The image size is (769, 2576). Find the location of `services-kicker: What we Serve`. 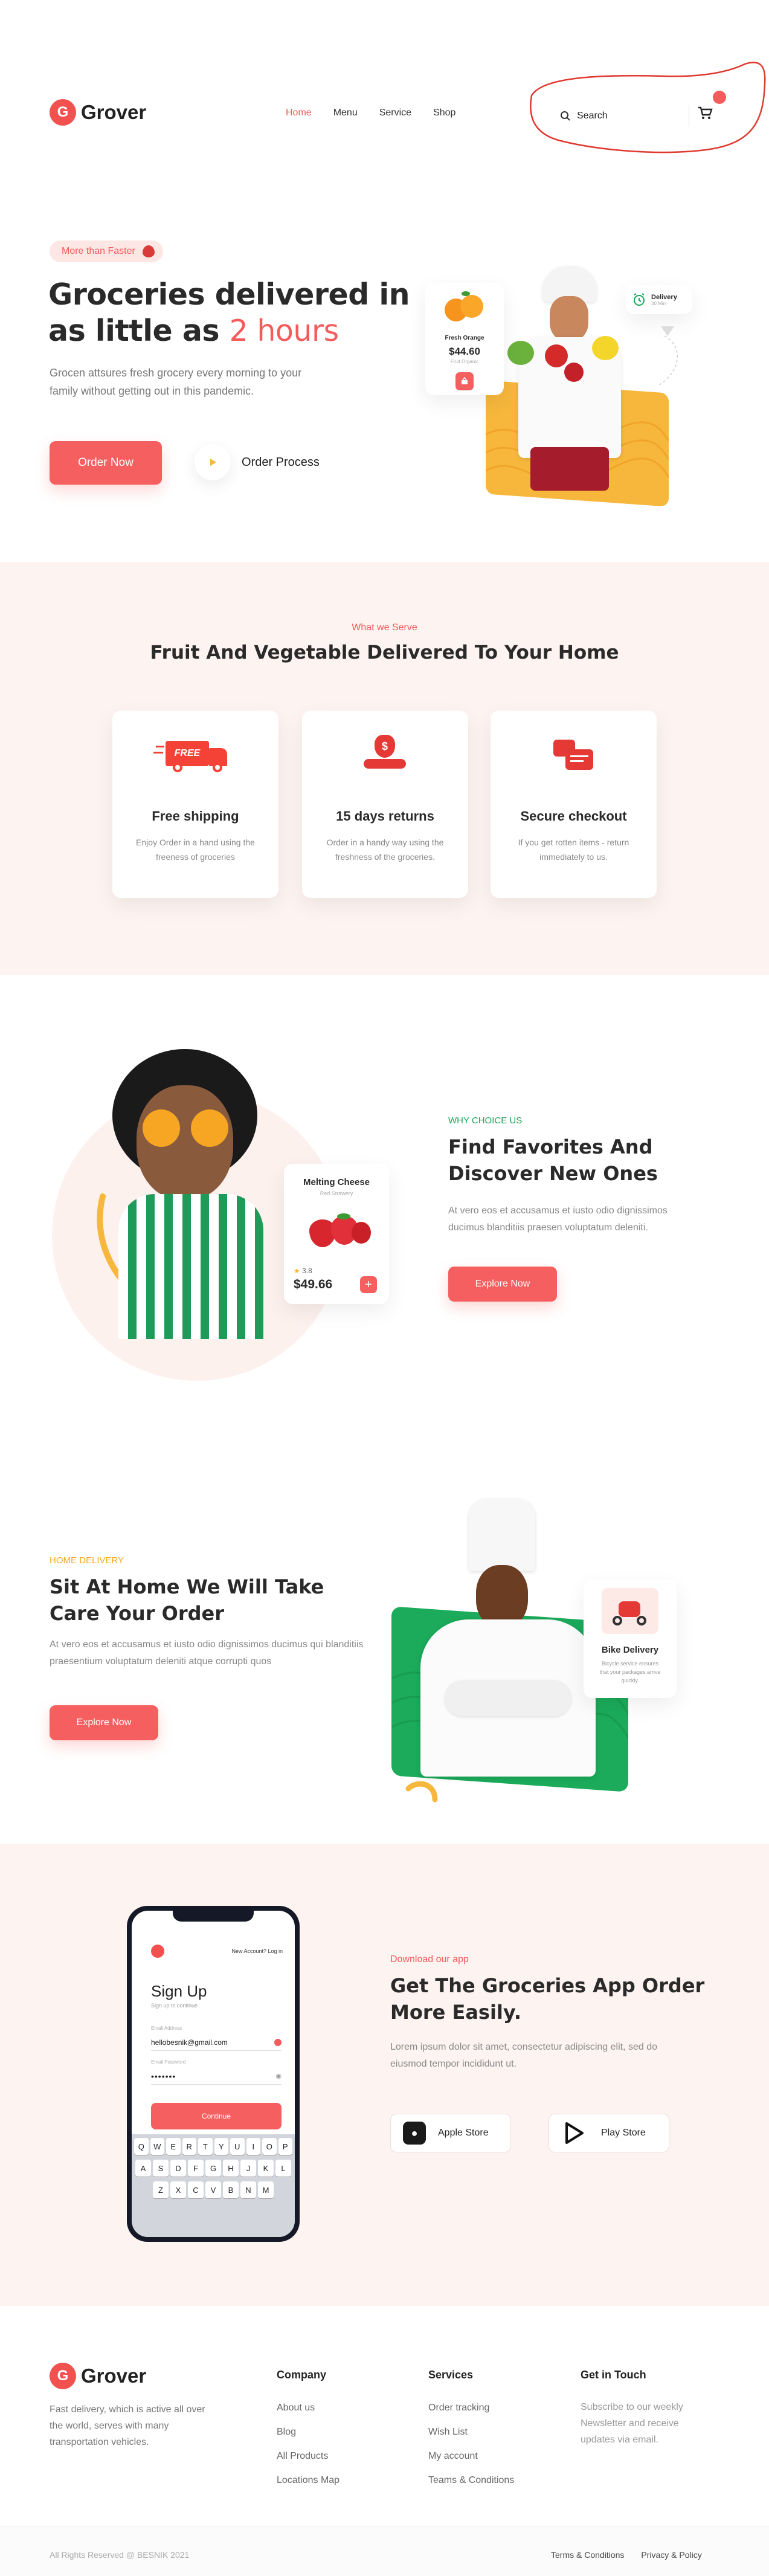

services-kicker: What we Serve is located at coordinates (384, 628).